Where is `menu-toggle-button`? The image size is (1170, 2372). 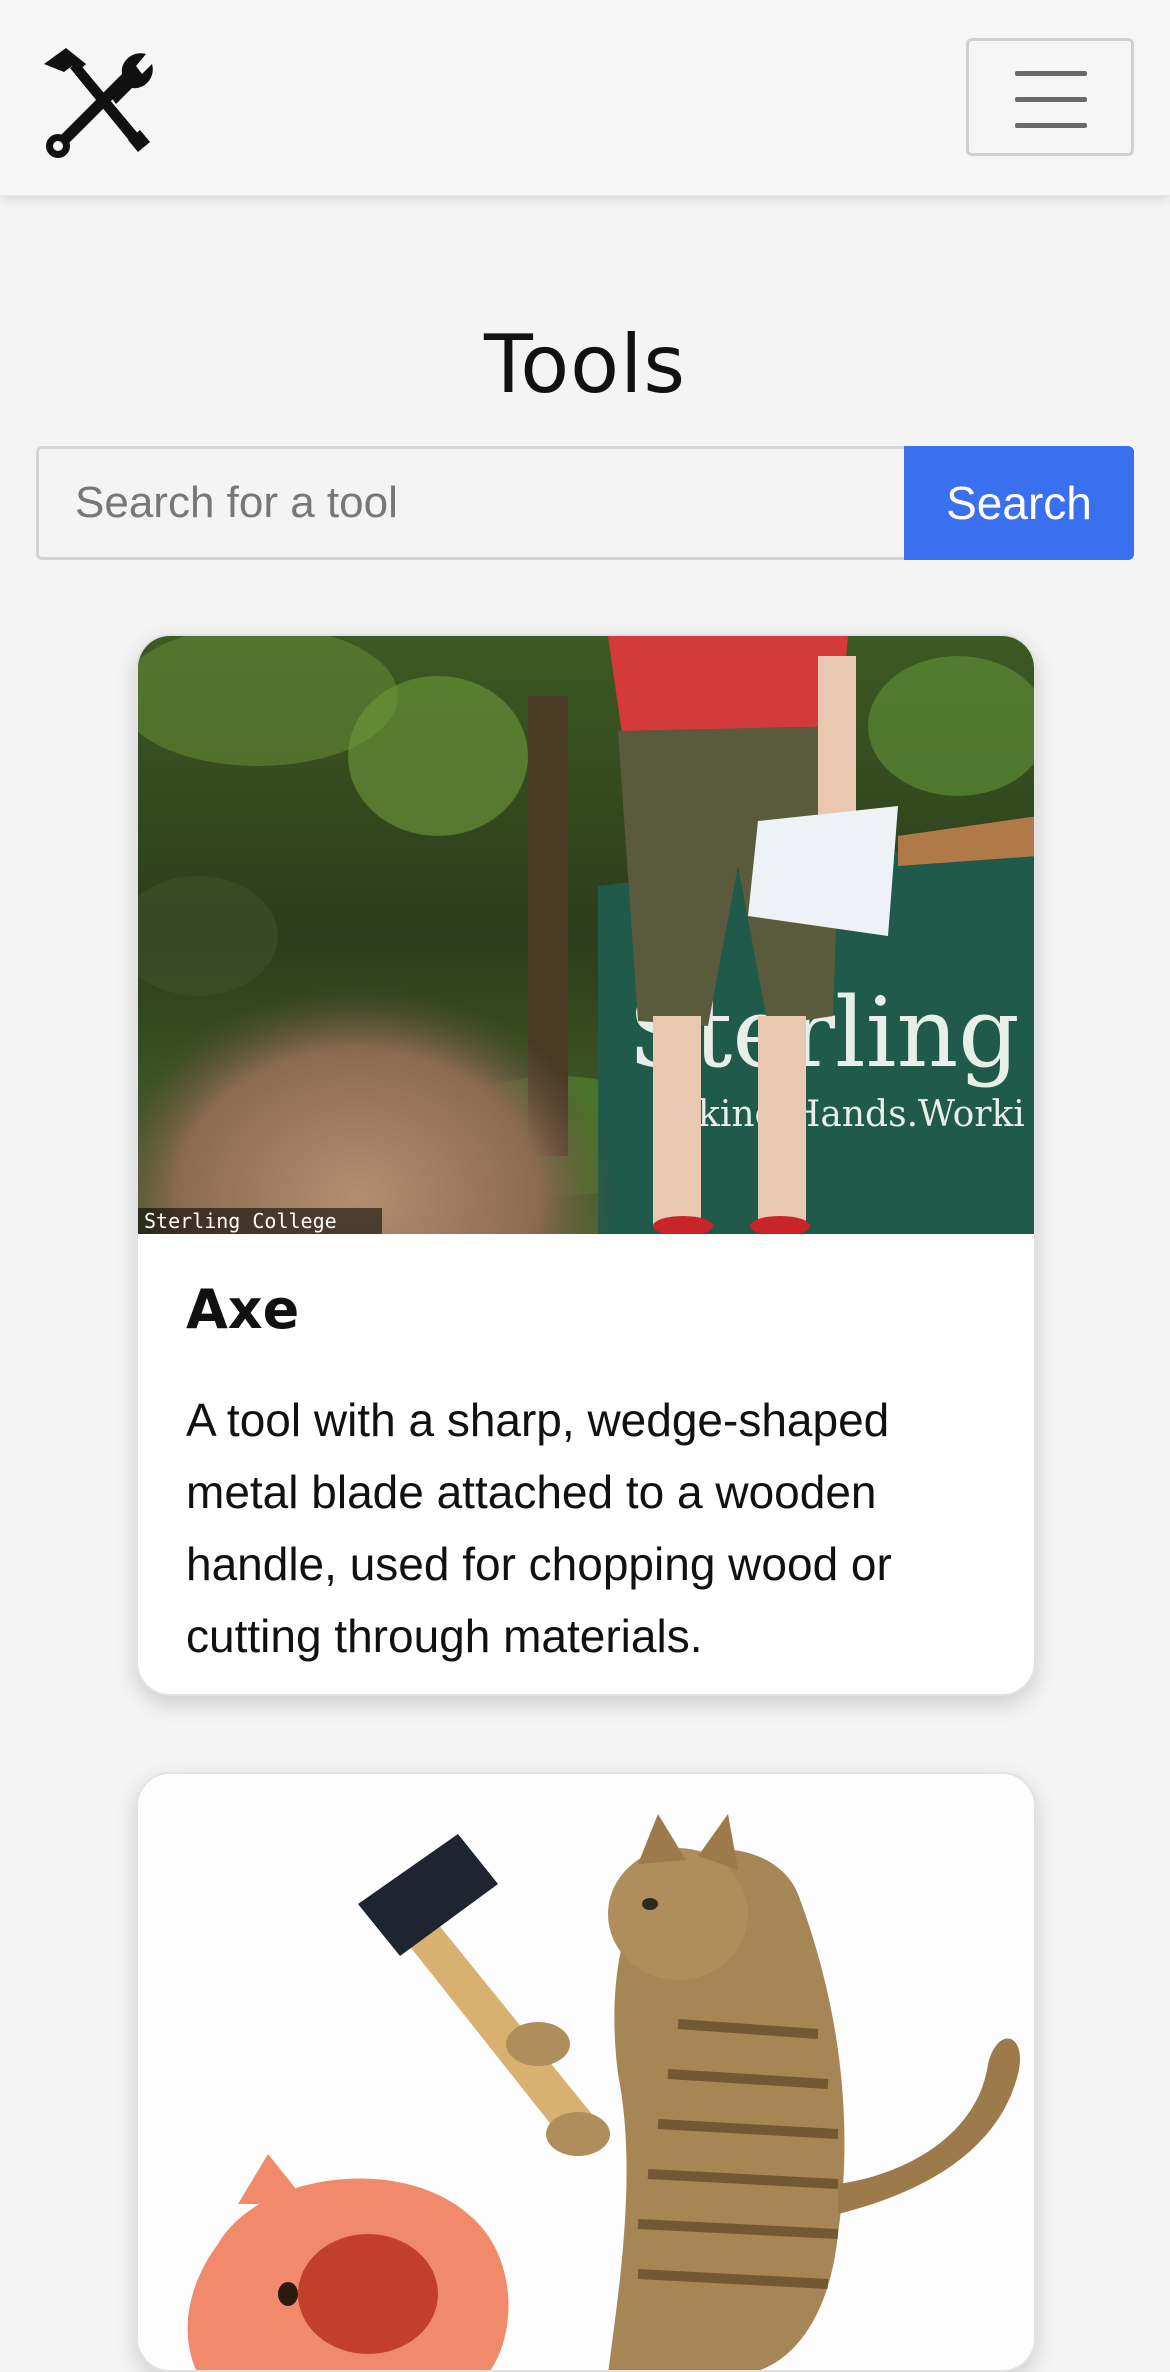
menu-toggle-button is located at coordinates (1050, 97).